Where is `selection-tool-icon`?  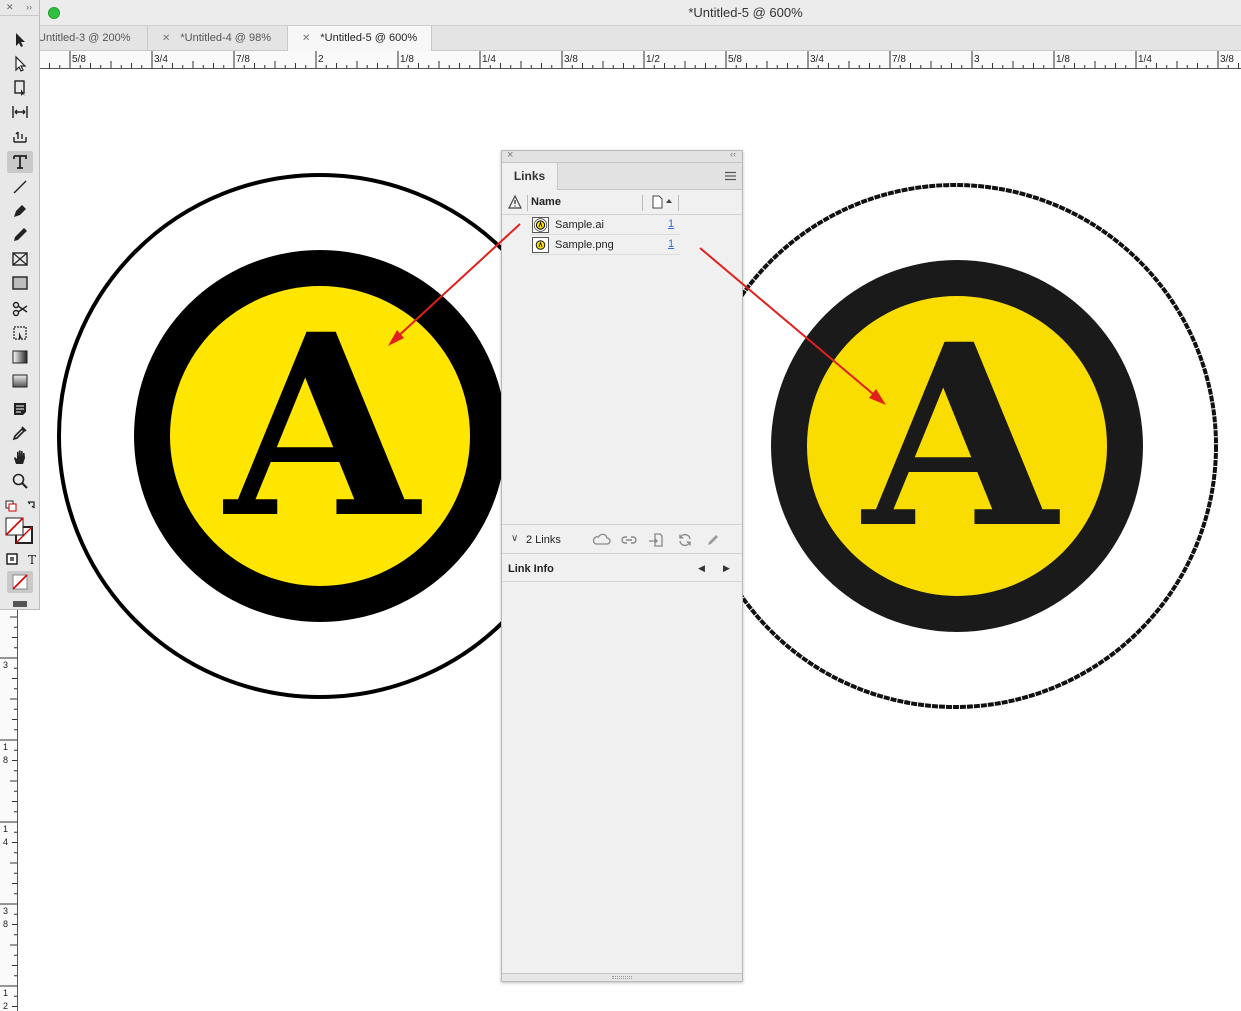 selection-tool-icon is located at coordinates (20, 40).